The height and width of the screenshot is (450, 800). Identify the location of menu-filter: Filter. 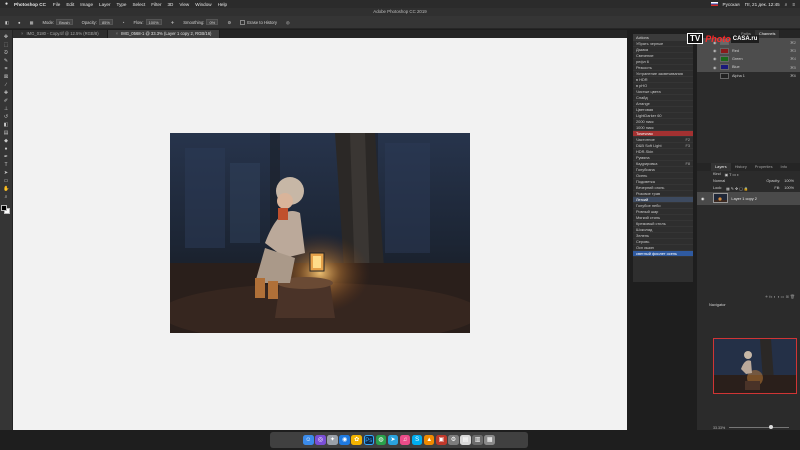
(156, 4).